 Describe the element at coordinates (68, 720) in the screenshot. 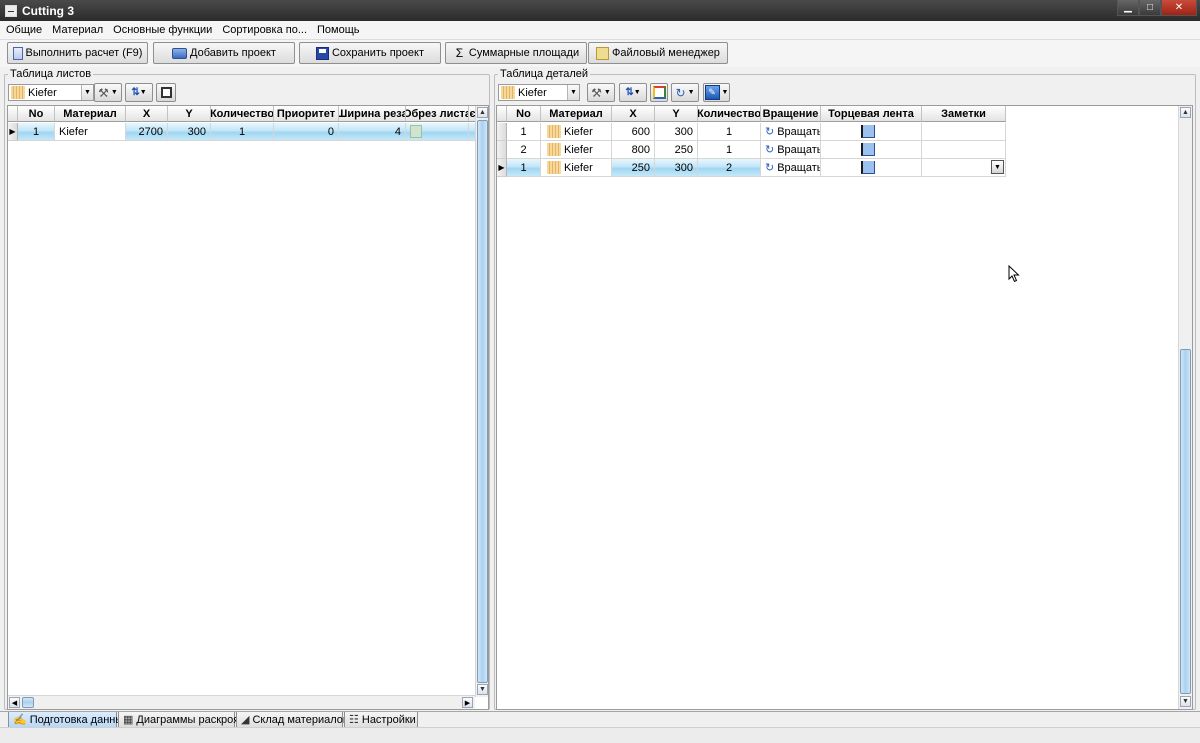

I see `tab-data-preparation: ✍ Подготовка данных` at that location.